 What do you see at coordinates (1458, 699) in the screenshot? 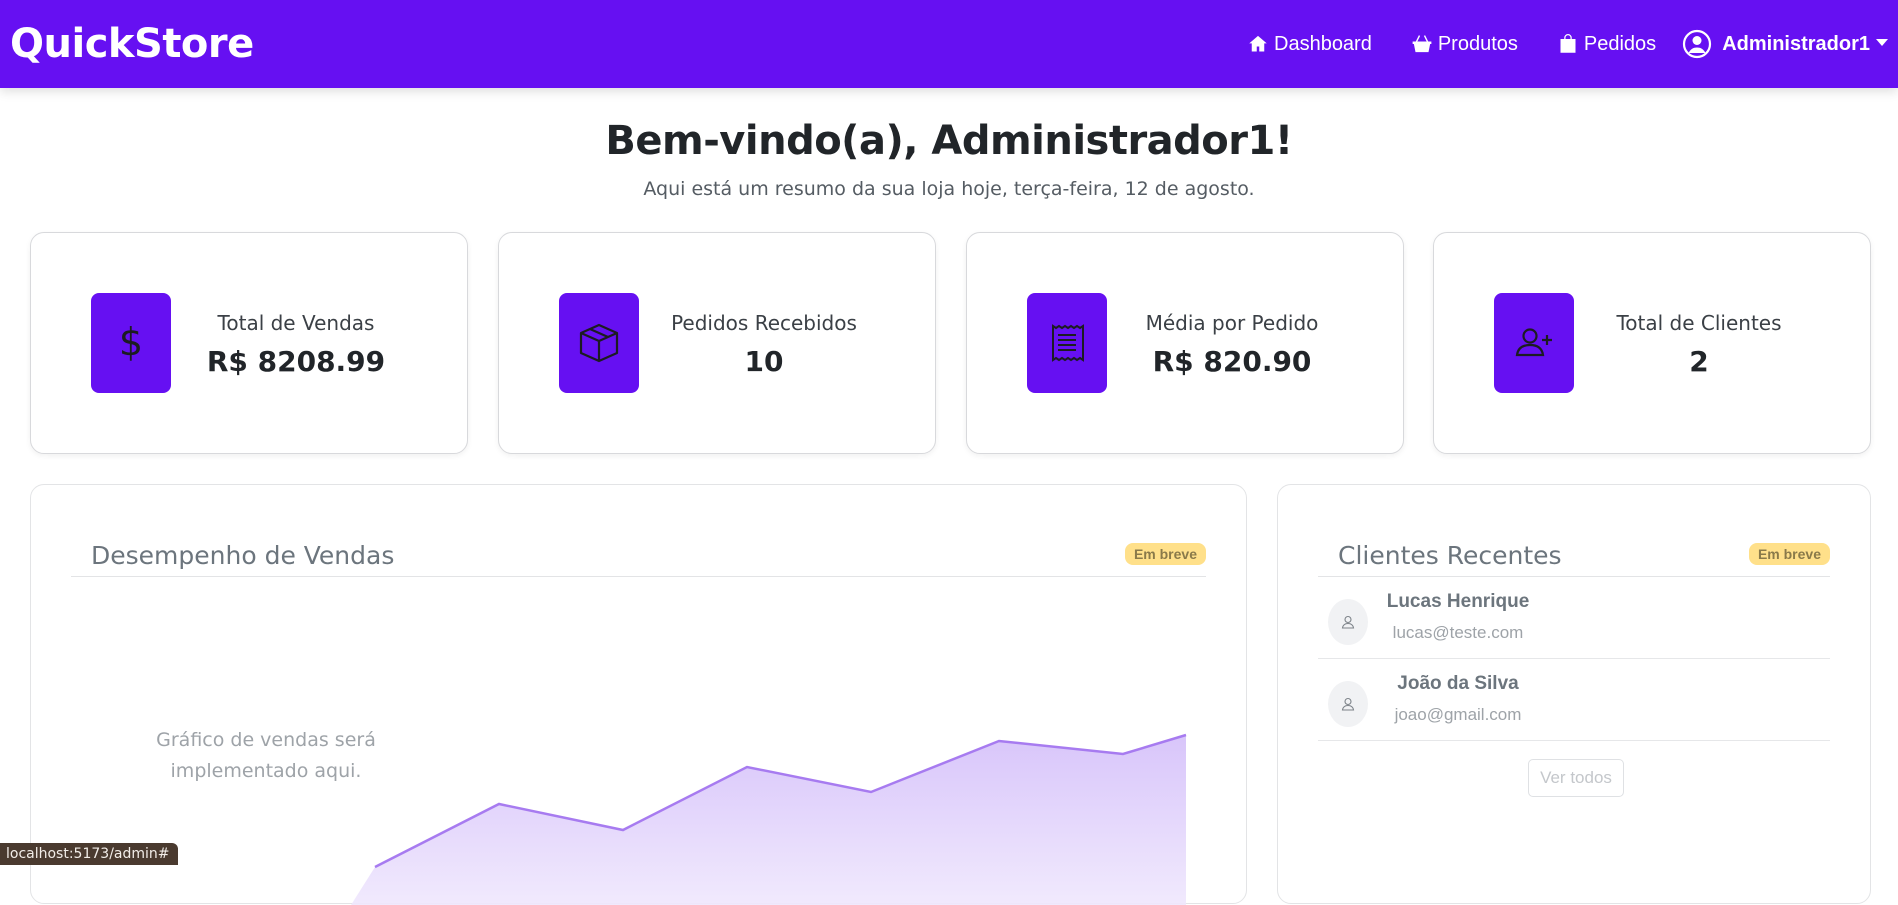
I see `client-info: João da Silva joao@gmail.com` at bounding box center [1458, 699].